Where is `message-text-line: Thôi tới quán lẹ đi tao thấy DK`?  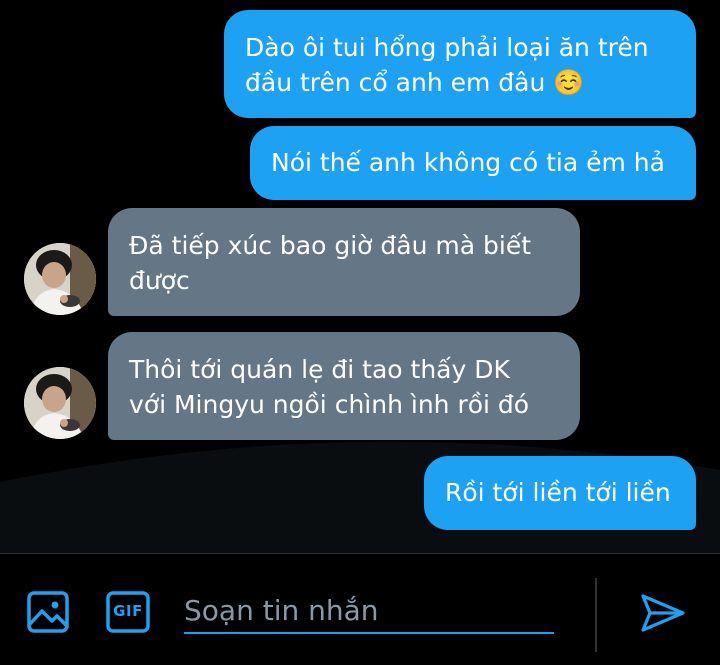 message-text-line: Thôi tới quán lẹ đi tao thấy DK is located at coordinates (319, 369).